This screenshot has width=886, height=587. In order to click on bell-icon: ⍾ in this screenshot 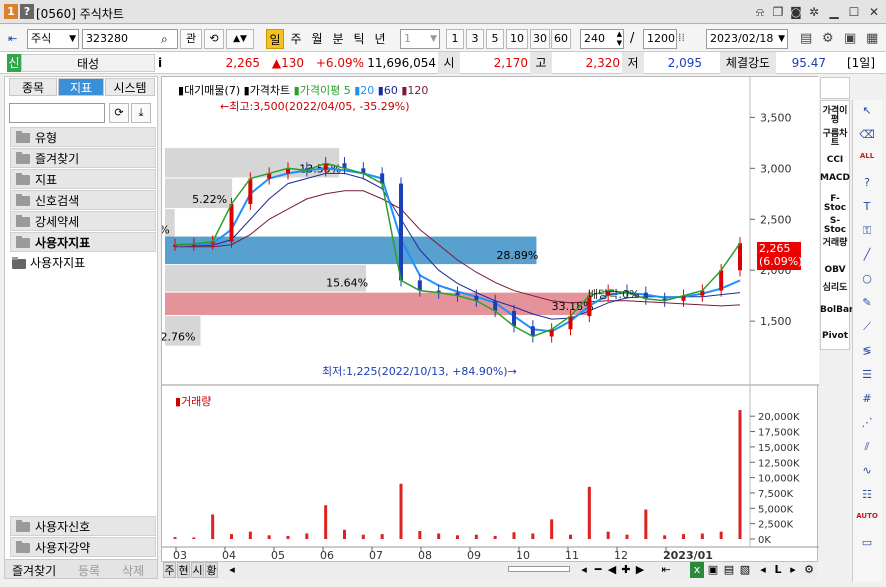, I will do `click(760, 12)`.